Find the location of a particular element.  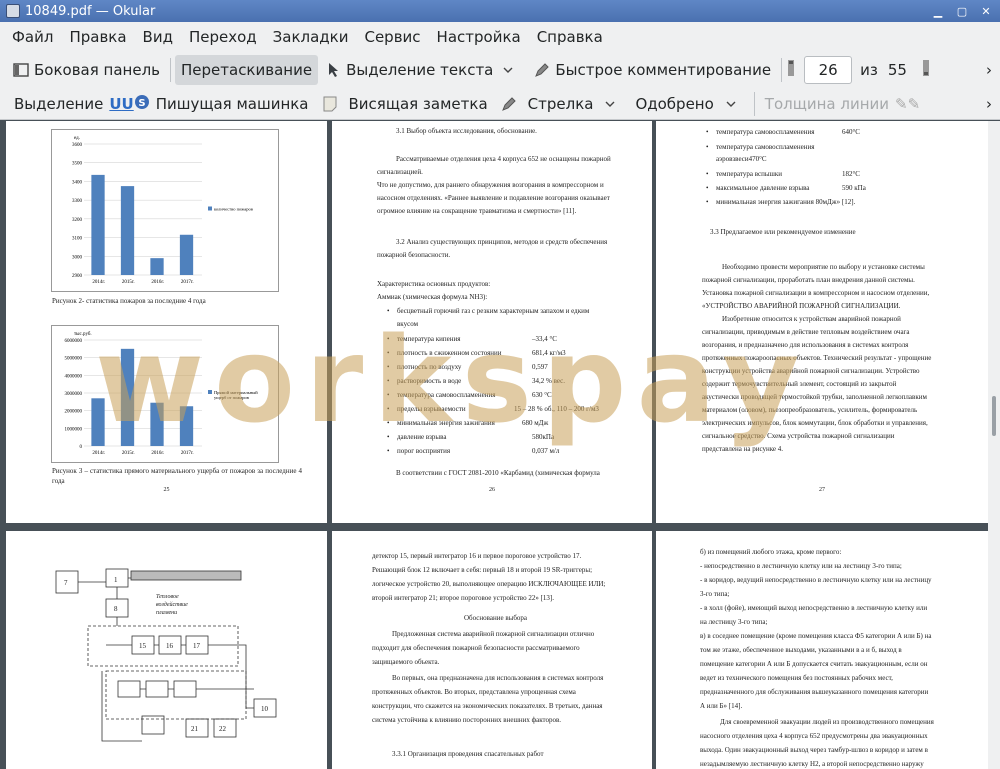

menu-bookmarks: Закладки is located at coordinates (311, 37).